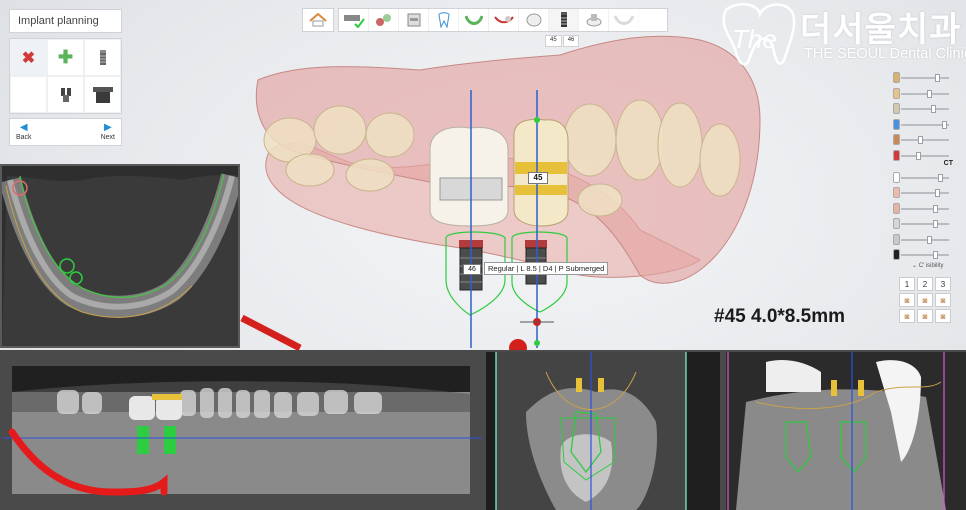  What do you see at coordinates (318, 20) in the screenshot?
I see `home-button` at bounding box center [318, 20].